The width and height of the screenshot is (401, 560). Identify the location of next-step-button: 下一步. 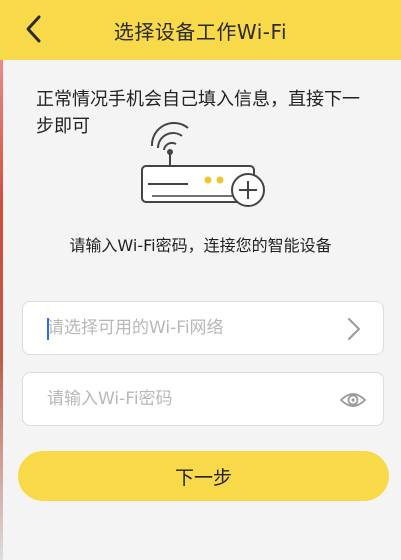
(203, 476).